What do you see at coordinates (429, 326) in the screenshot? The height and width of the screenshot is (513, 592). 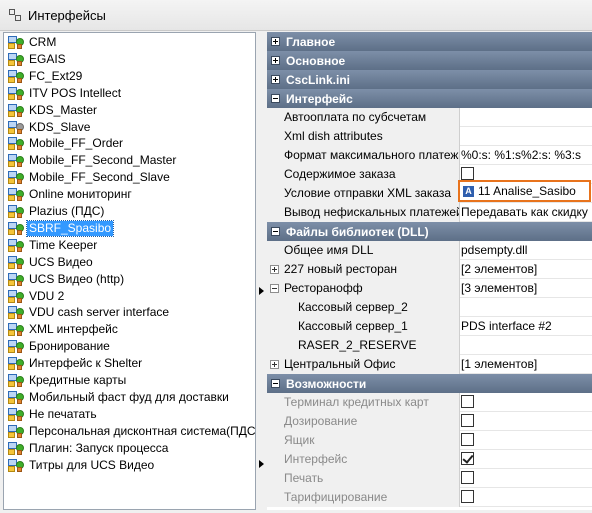 I see `prop-row-cashsrv1: Кассовый сервер_1 PDS interface #2` at bounding box center [429, 326].